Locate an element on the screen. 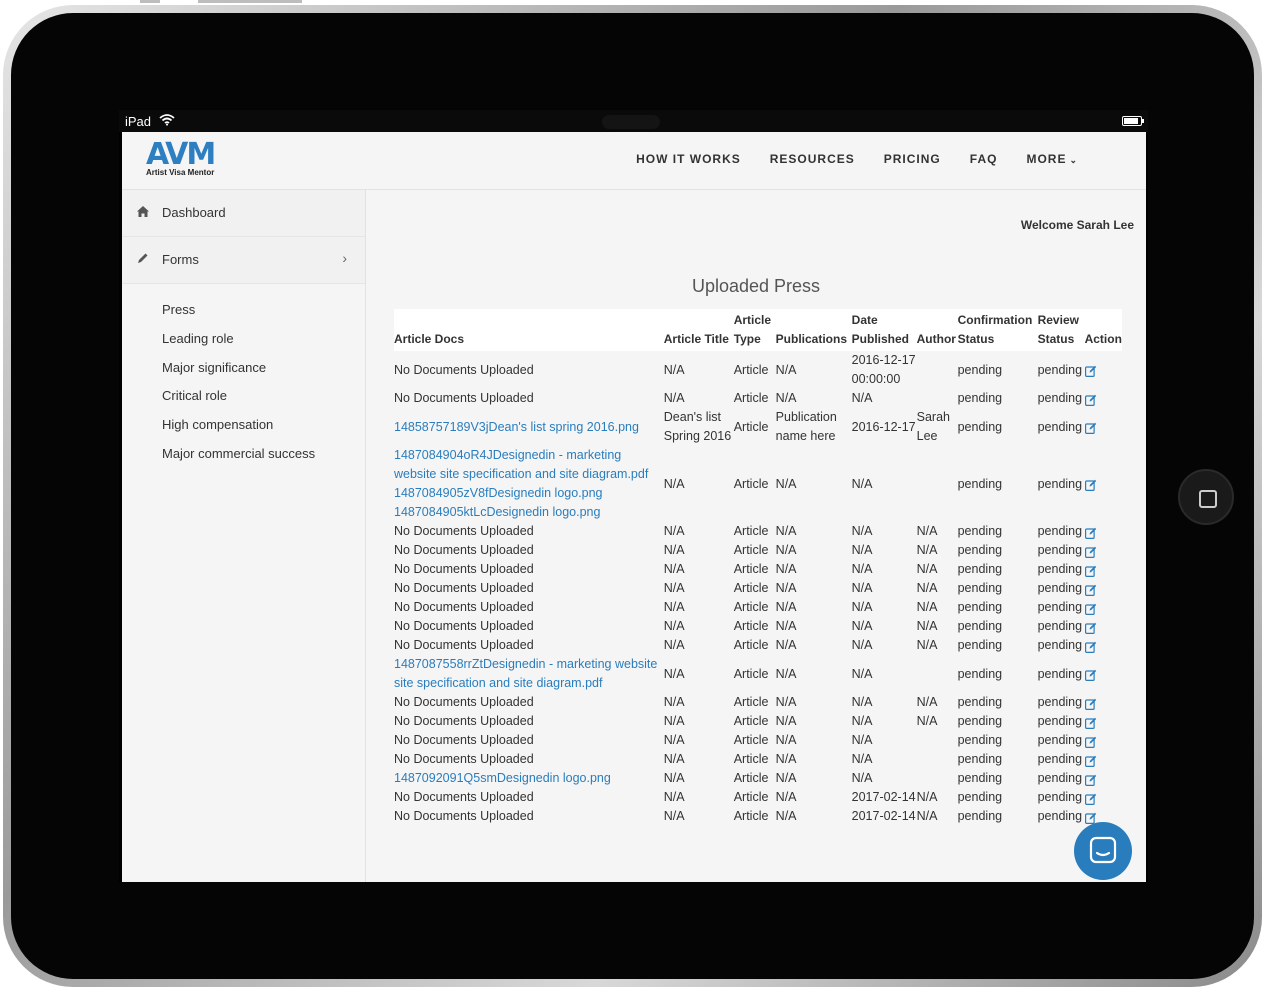 This screenshot has width=1266, height=991. document-link: 1487084905zV8fDesignedin logo.png is located at coordinates (529, 493).